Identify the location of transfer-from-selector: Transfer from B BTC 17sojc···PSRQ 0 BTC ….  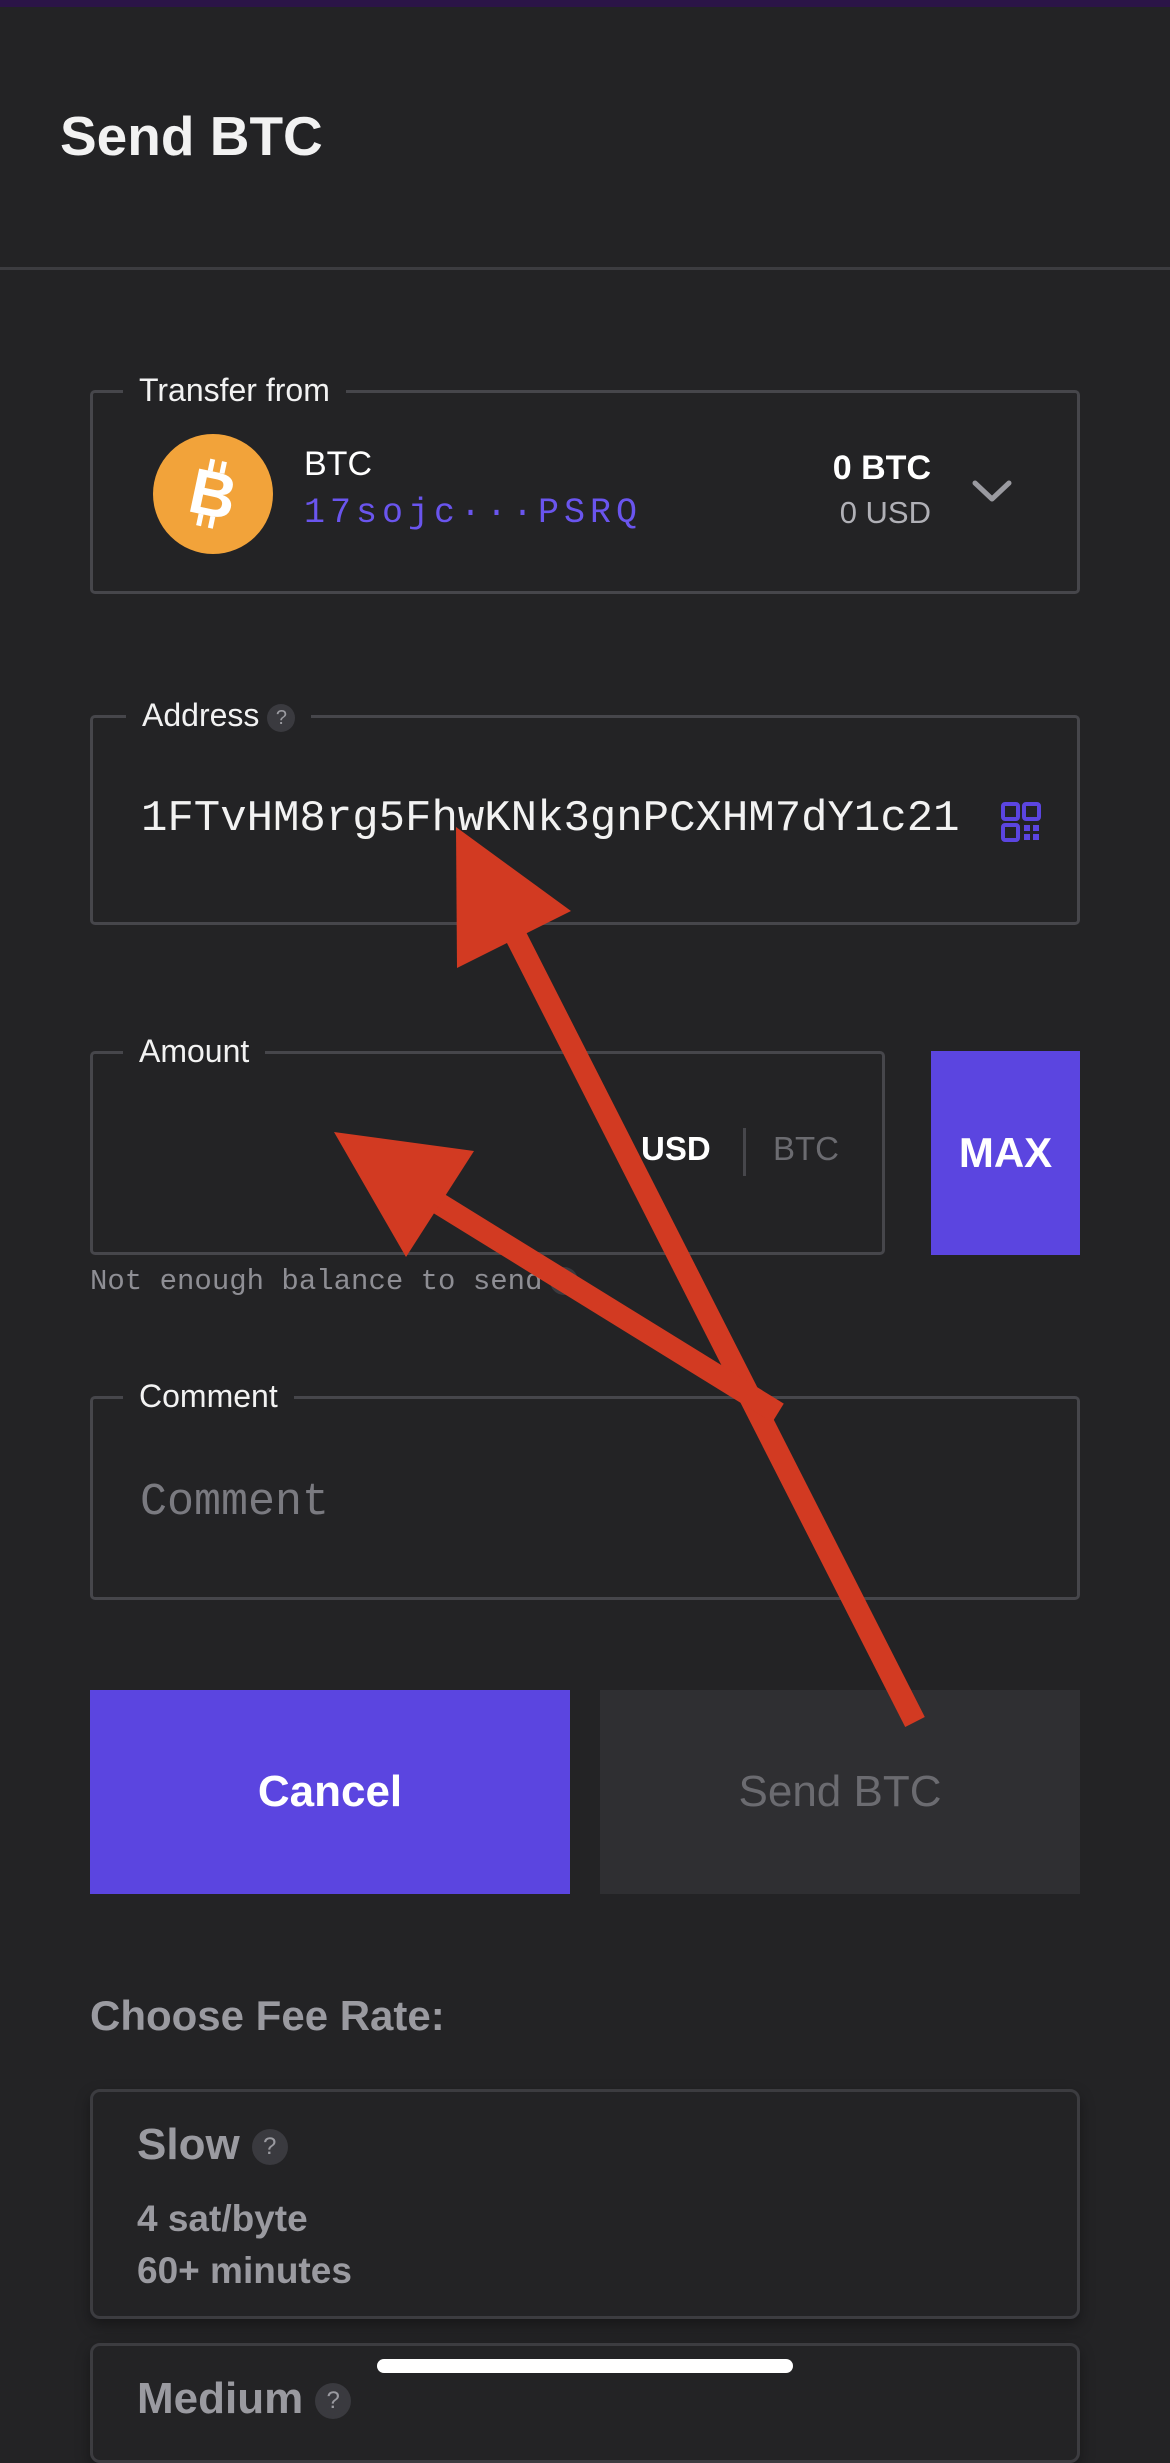
(585, 479).